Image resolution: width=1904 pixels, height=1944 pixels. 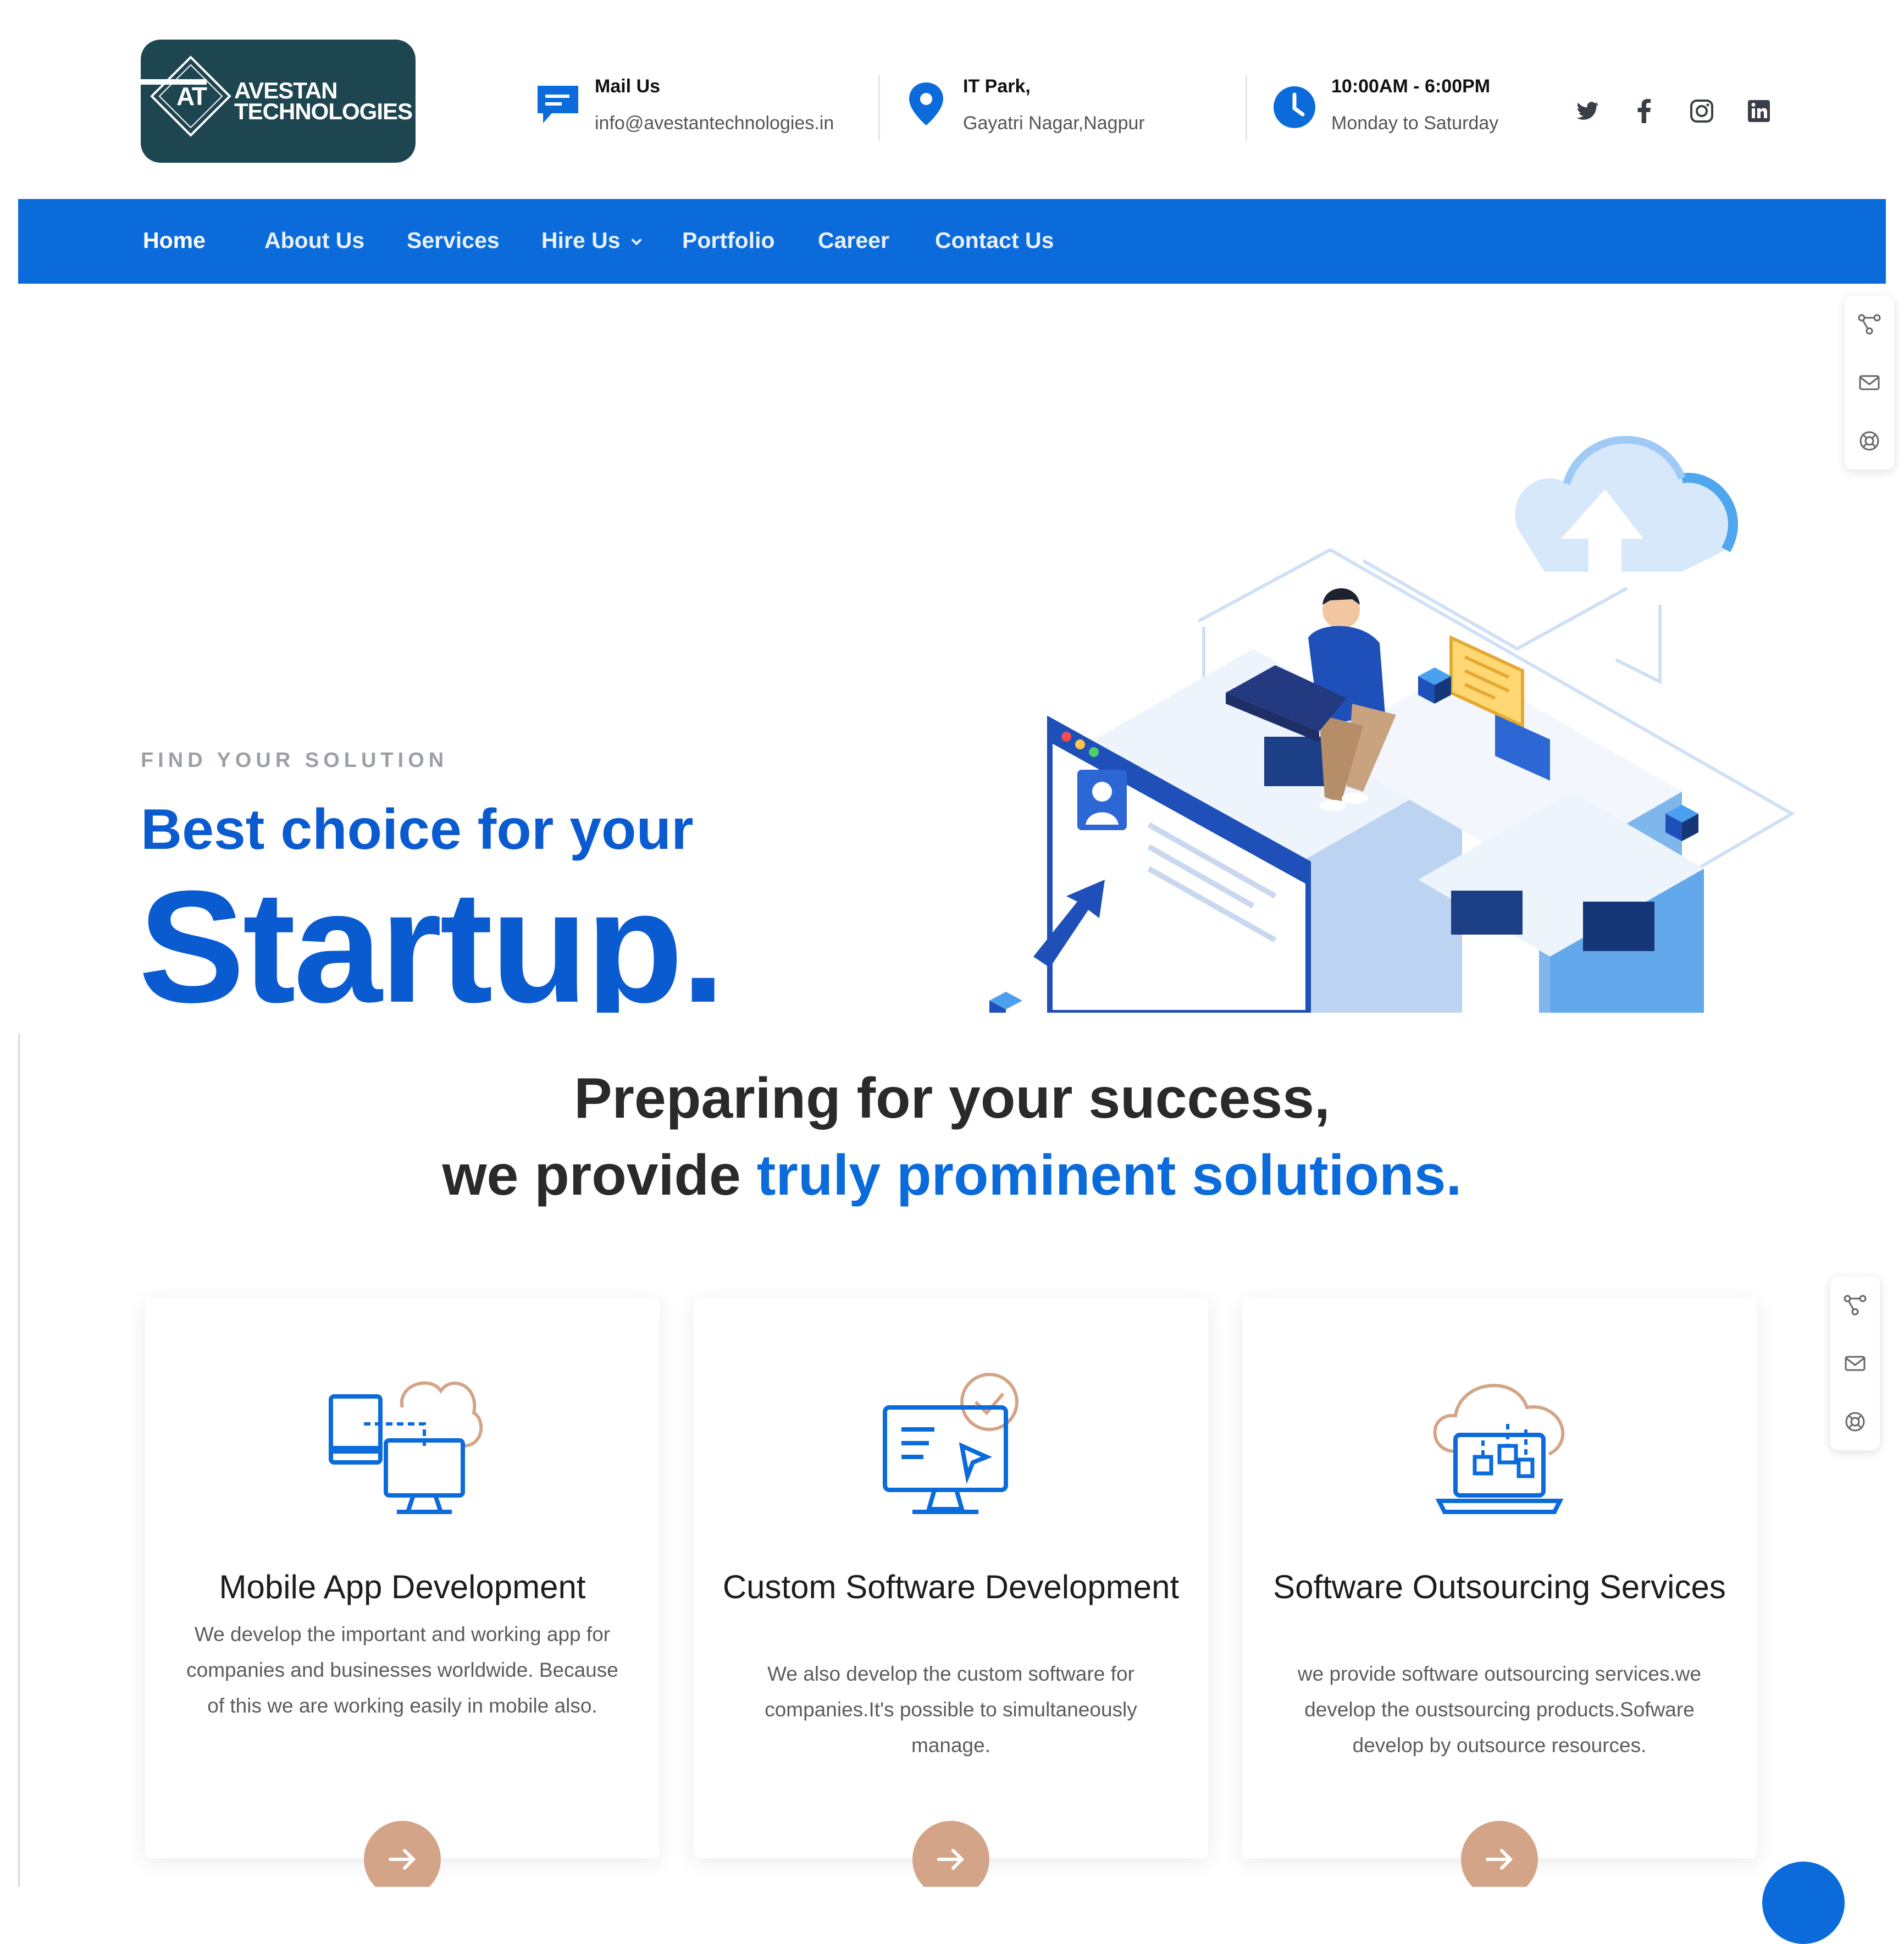 I want to click on hero-headline-clip: Startup., so click(x=412, y=938).